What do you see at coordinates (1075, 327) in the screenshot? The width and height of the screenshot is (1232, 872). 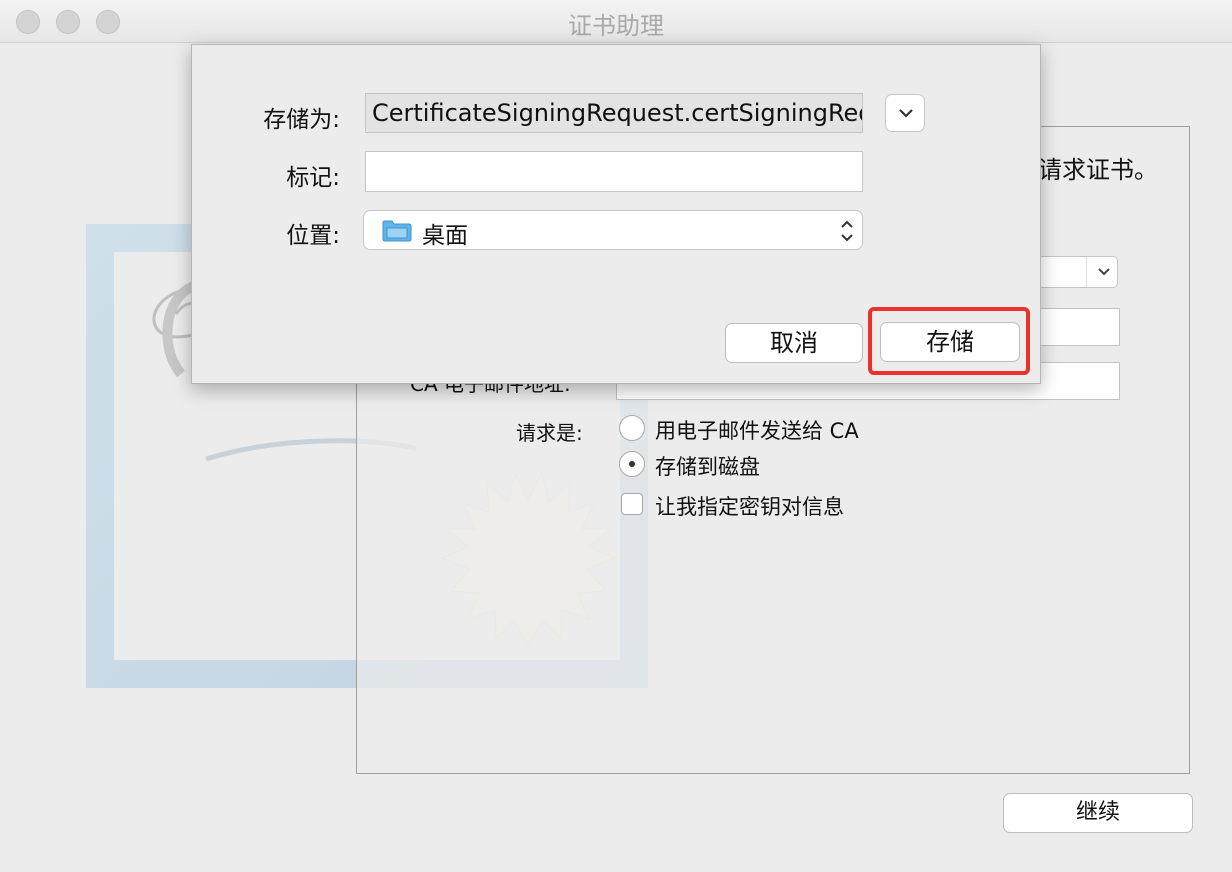 I see `common-name-field` at bounding box center [1075, 327].